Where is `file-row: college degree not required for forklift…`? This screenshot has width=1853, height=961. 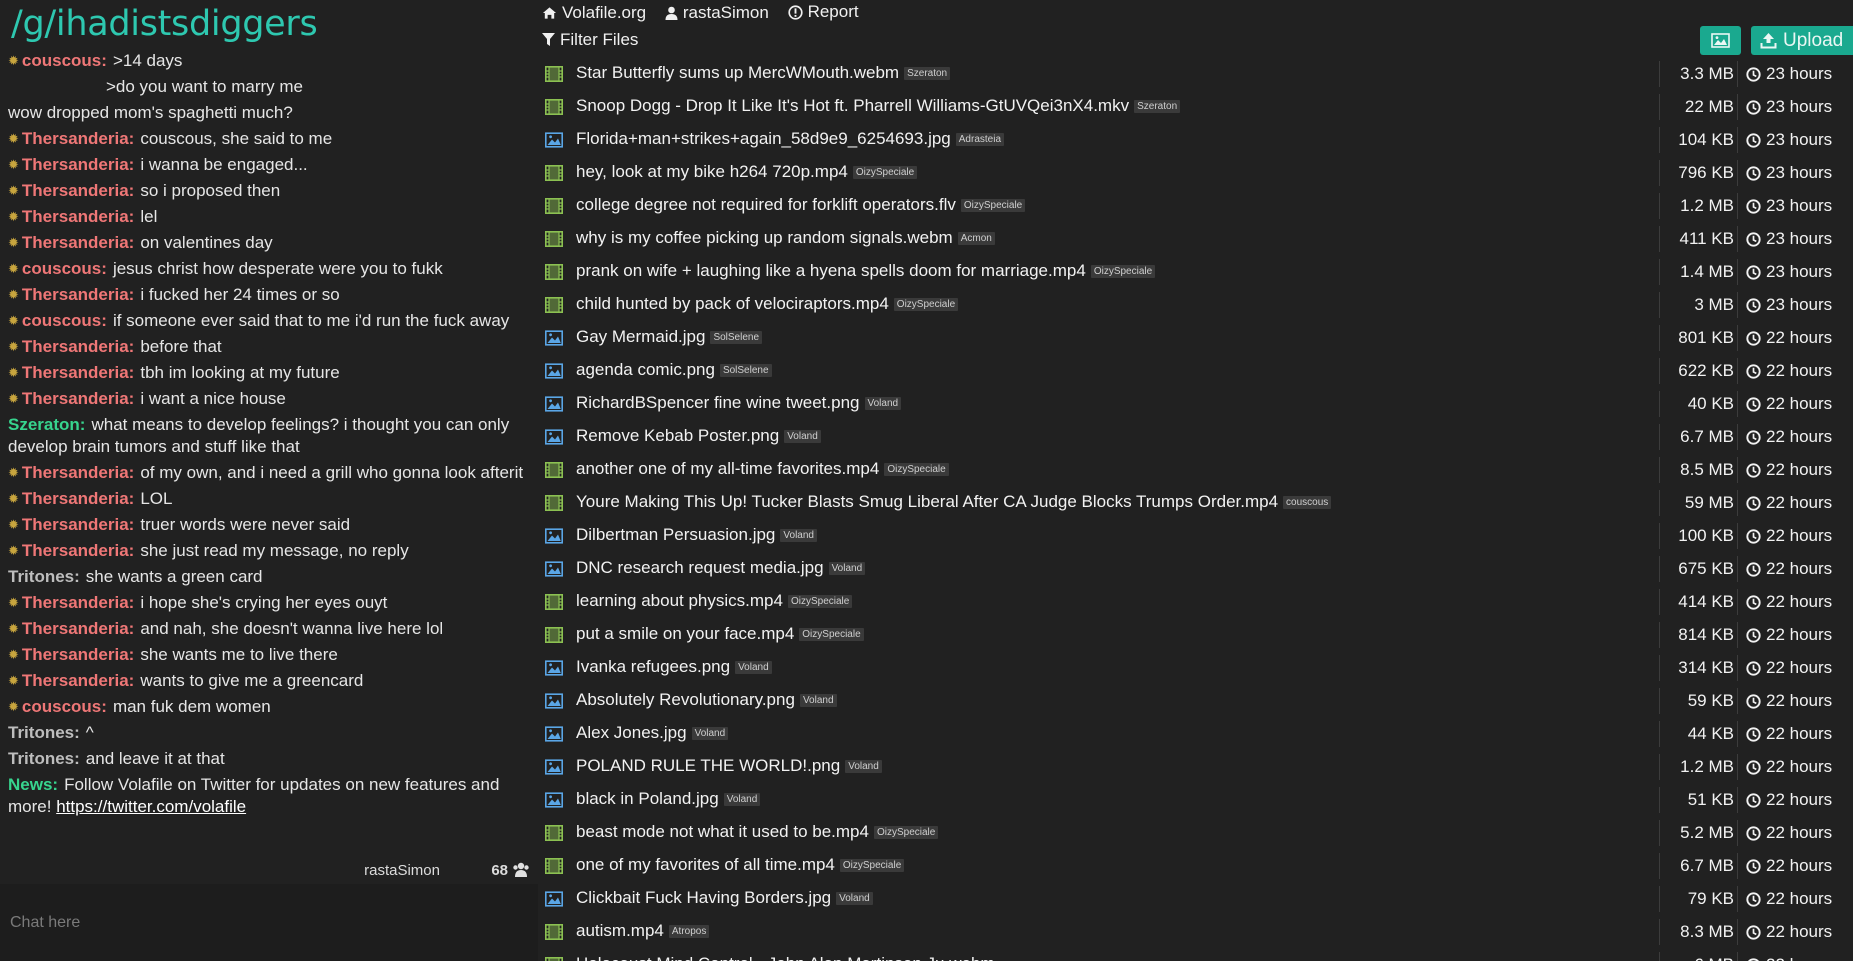 file-row: college degree not required for forklift… is located at coordinates (1195, 206).